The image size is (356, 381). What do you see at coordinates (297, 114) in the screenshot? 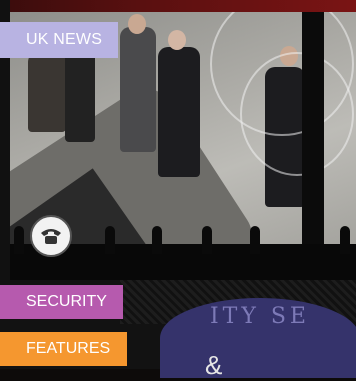
I see `barbed-wire` at bounding box center [297, 114].